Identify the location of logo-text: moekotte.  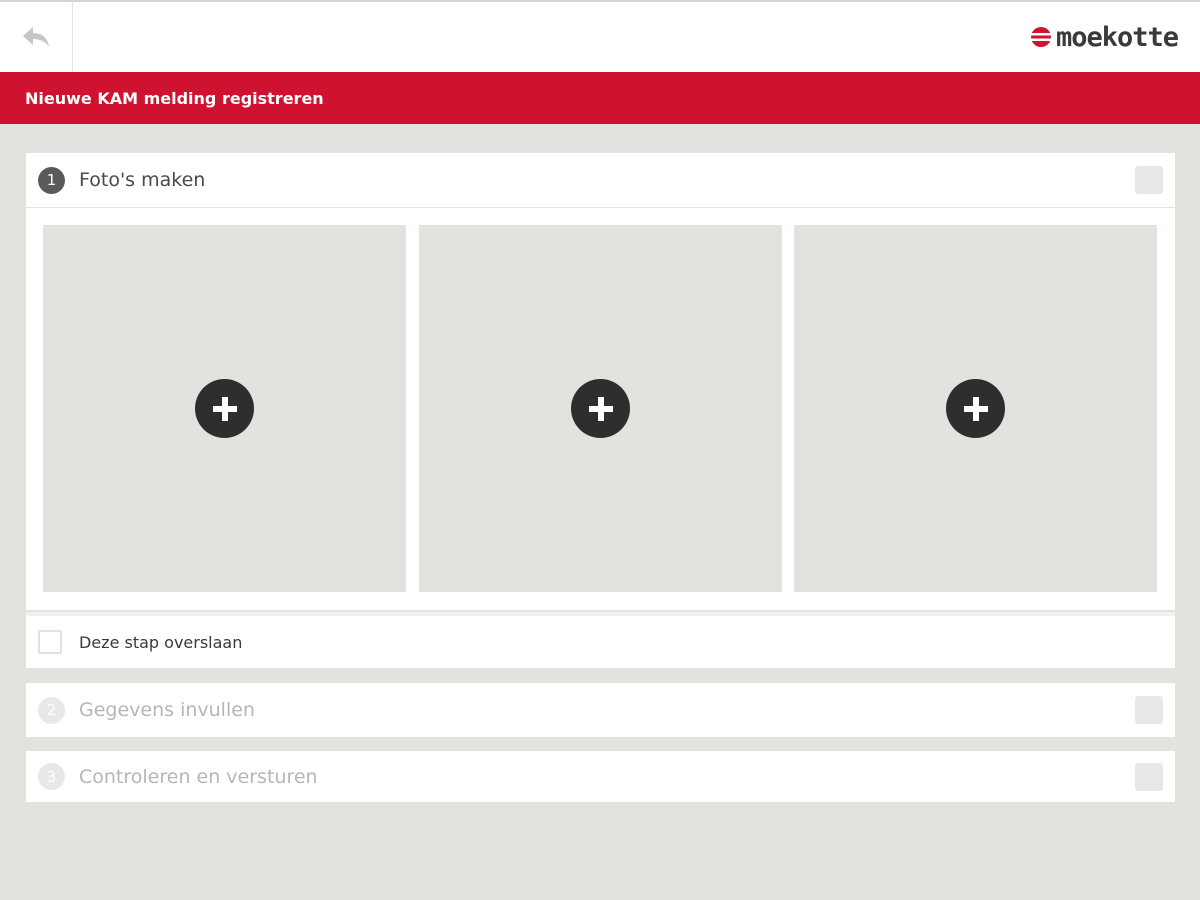
(1117, 37).